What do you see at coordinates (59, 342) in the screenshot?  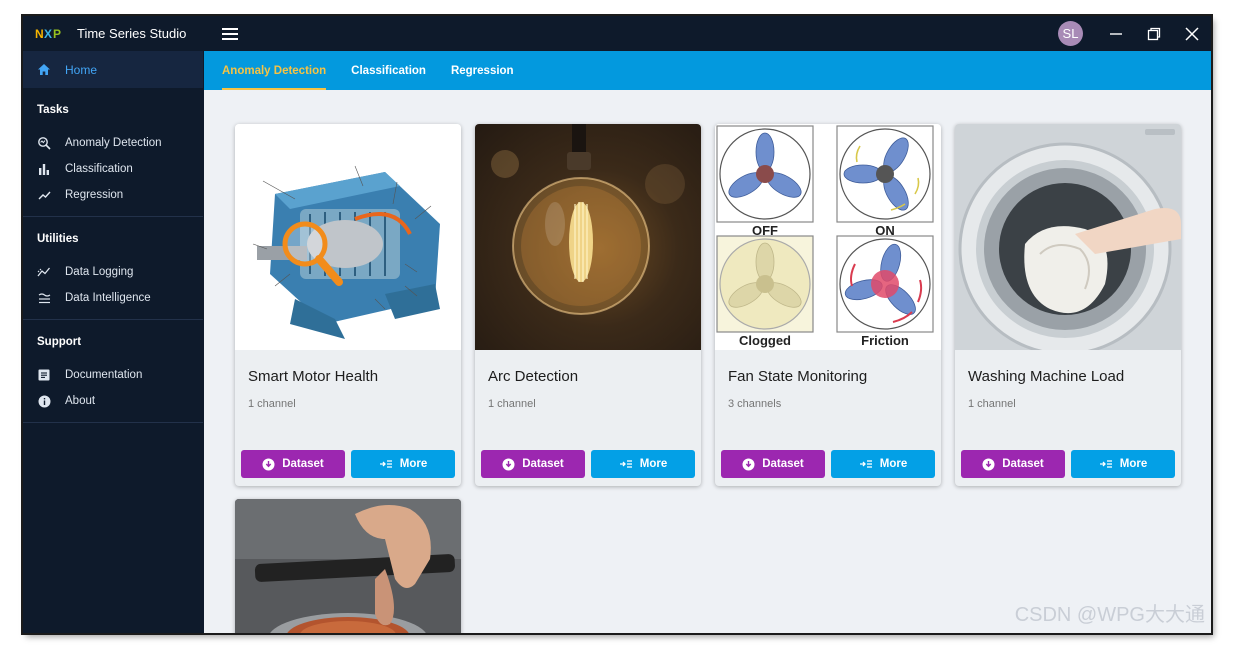 I see `section-title: Support` at bounding box center [59, 342].